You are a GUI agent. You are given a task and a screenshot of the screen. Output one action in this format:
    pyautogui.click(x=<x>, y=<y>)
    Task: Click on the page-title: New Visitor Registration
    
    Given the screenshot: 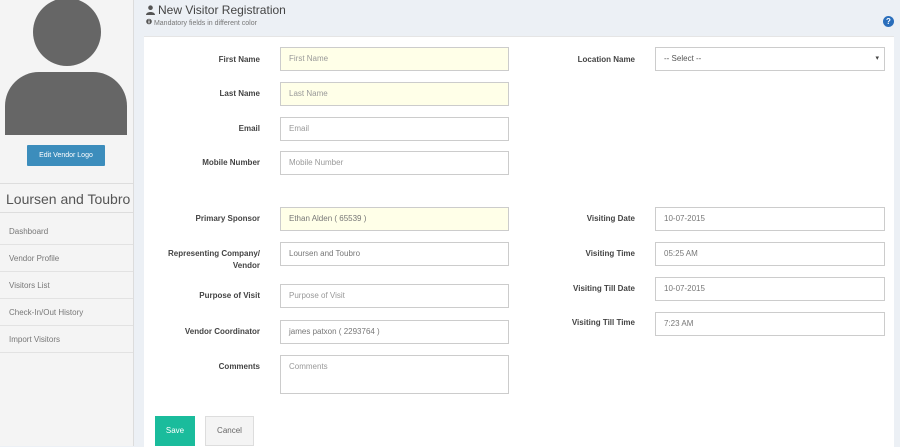 What is the action you would take?
    pyautogui.click(x=216, y=10)
    